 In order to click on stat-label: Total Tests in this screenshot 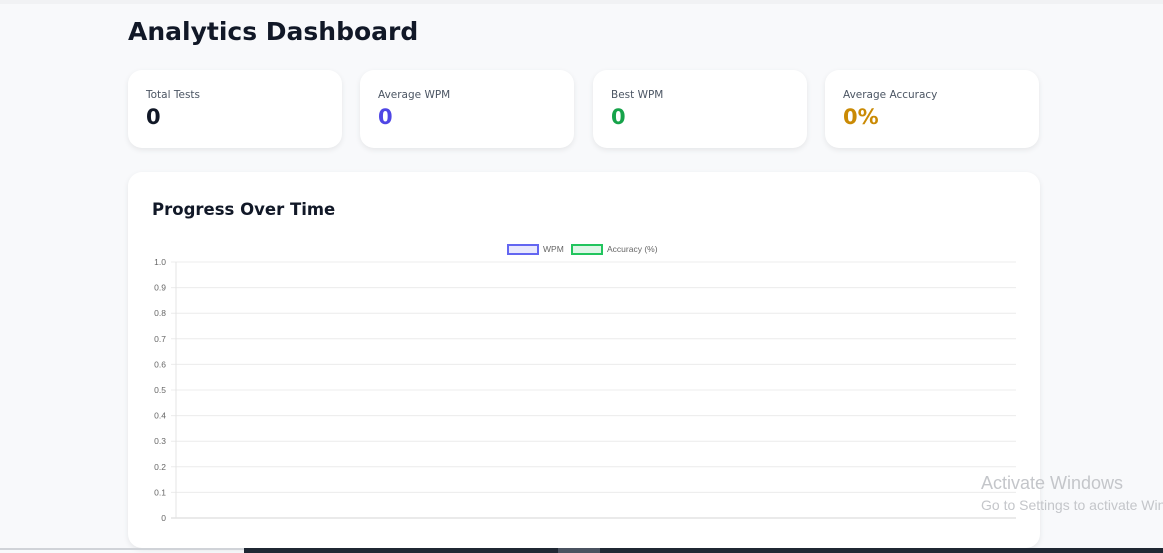, I will do `click(173, 95)`.